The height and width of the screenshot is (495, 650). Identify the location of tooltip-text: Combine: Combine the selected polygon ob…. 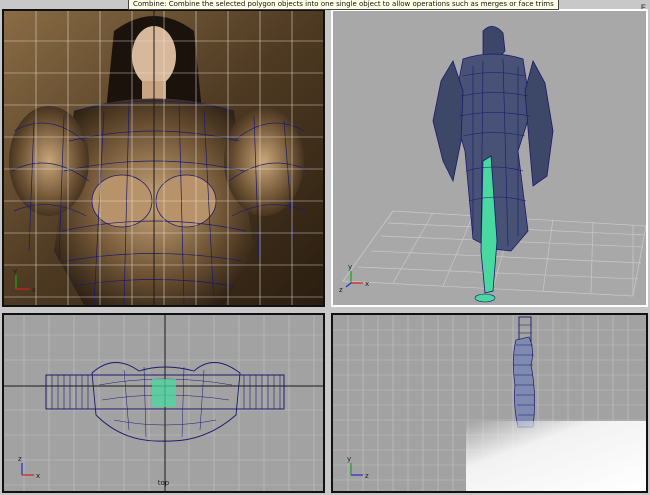
(343, 4).